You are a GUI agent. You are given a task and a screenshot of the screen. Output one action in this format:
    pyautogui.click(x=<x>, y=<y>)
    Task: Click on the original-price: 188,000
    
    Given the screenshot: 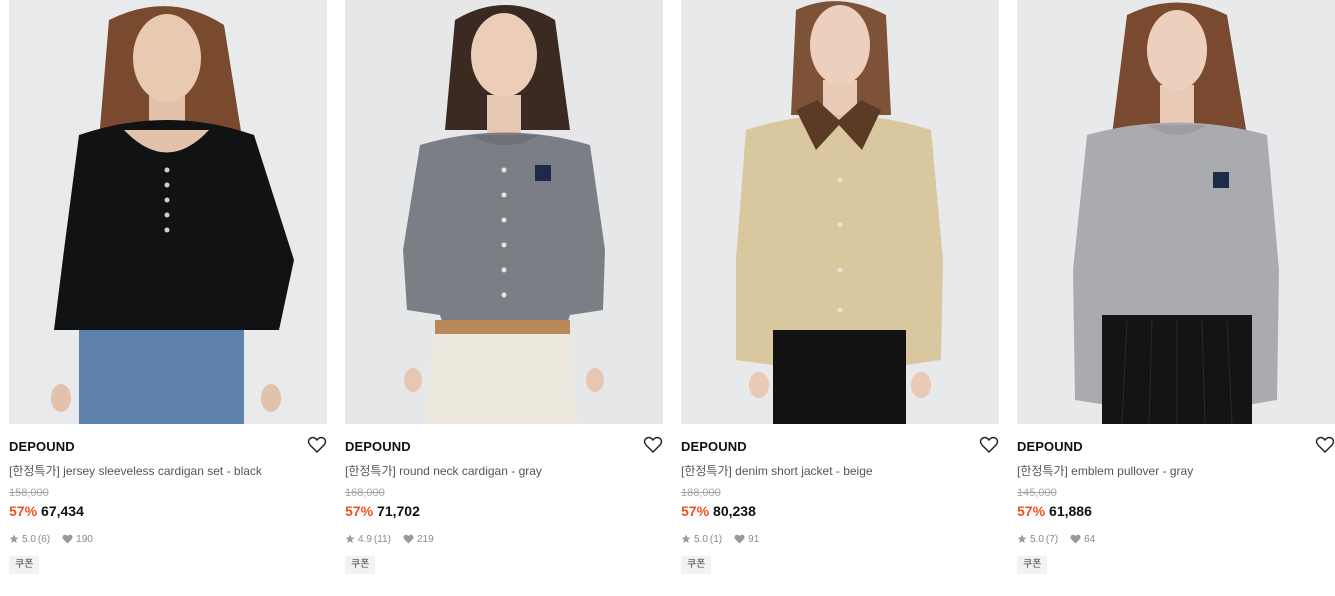 What is the action you would take?
    pyautogui.click(x=701, y=493)
    